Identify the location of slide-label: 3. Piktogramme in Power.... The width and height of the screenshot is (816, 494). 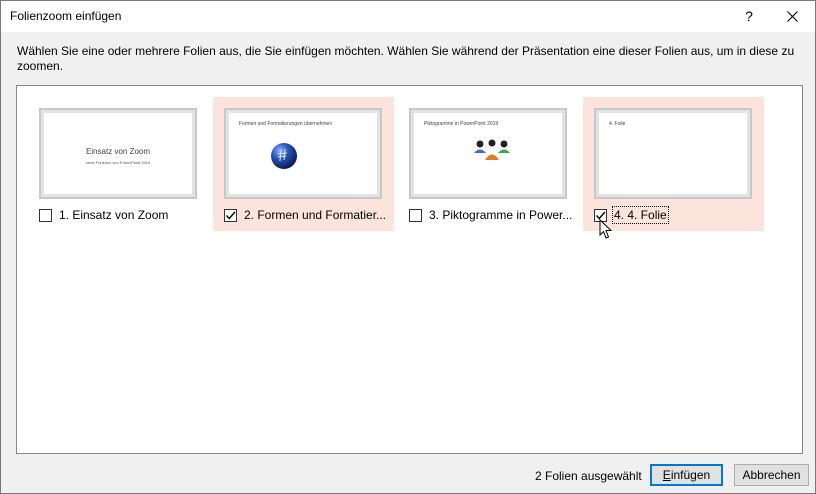
(500, 215).